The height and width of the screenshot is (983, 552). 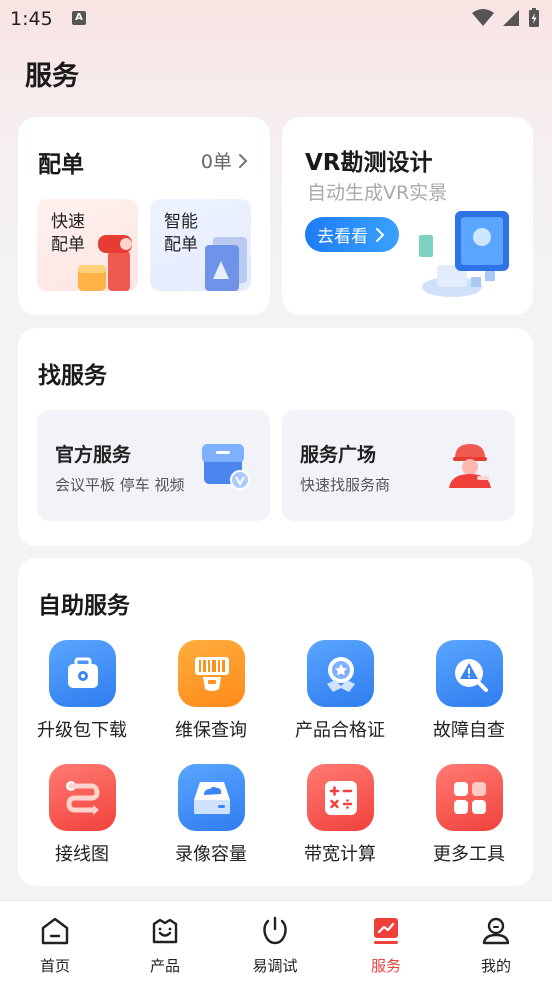 What do you see at coordinates (79, 18) in the screenshot?
I see `notification-a-icon: A` at bounding box center [79, 18].